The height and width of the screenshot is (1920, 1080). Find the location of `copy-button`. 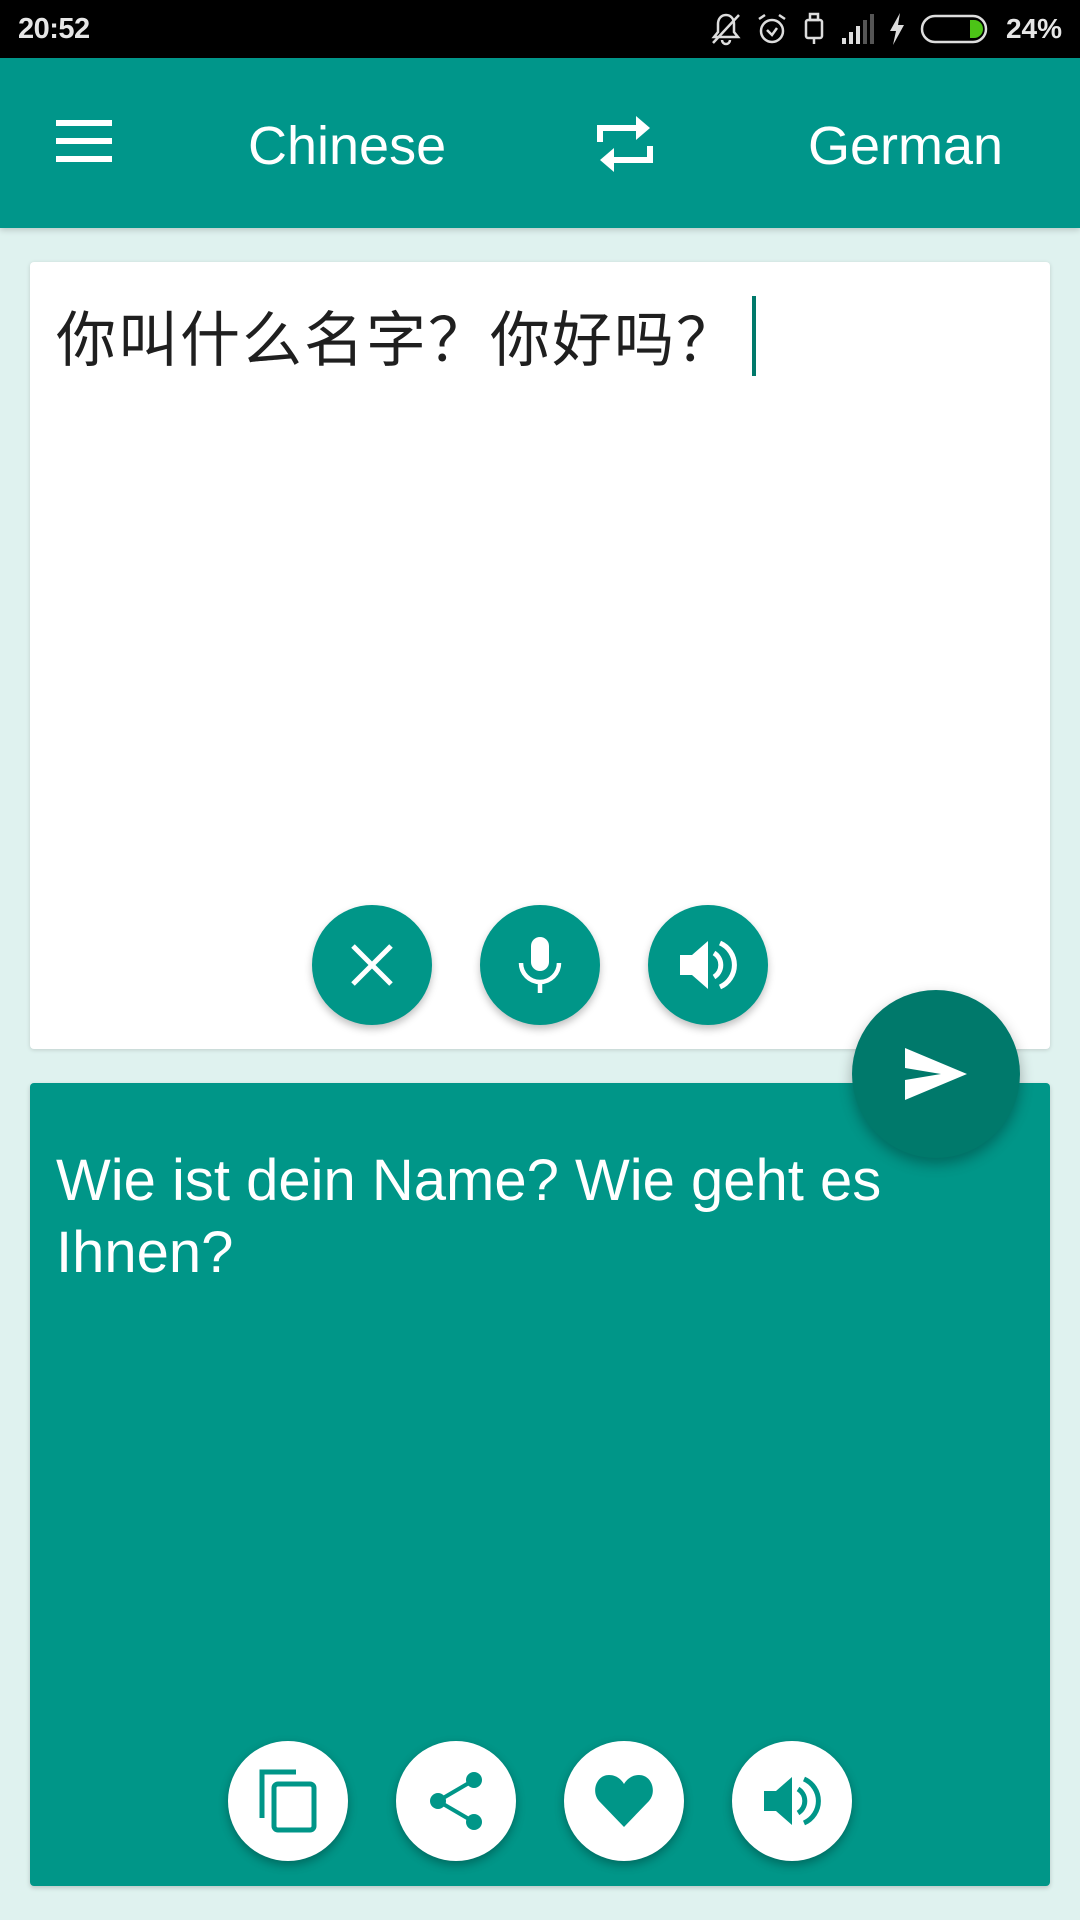

copy-button is located at coordinates (288, 1801).